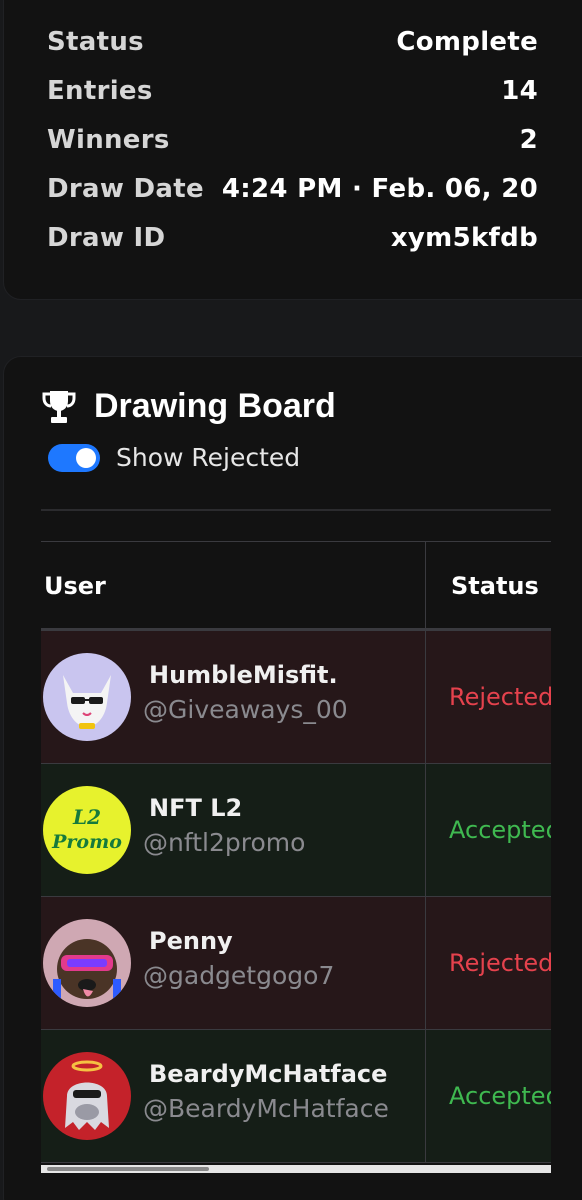  What do you see at coordinates (95, 41) in the screenshot?
I see `detail-label: Status` at bounding box center [95, 41].